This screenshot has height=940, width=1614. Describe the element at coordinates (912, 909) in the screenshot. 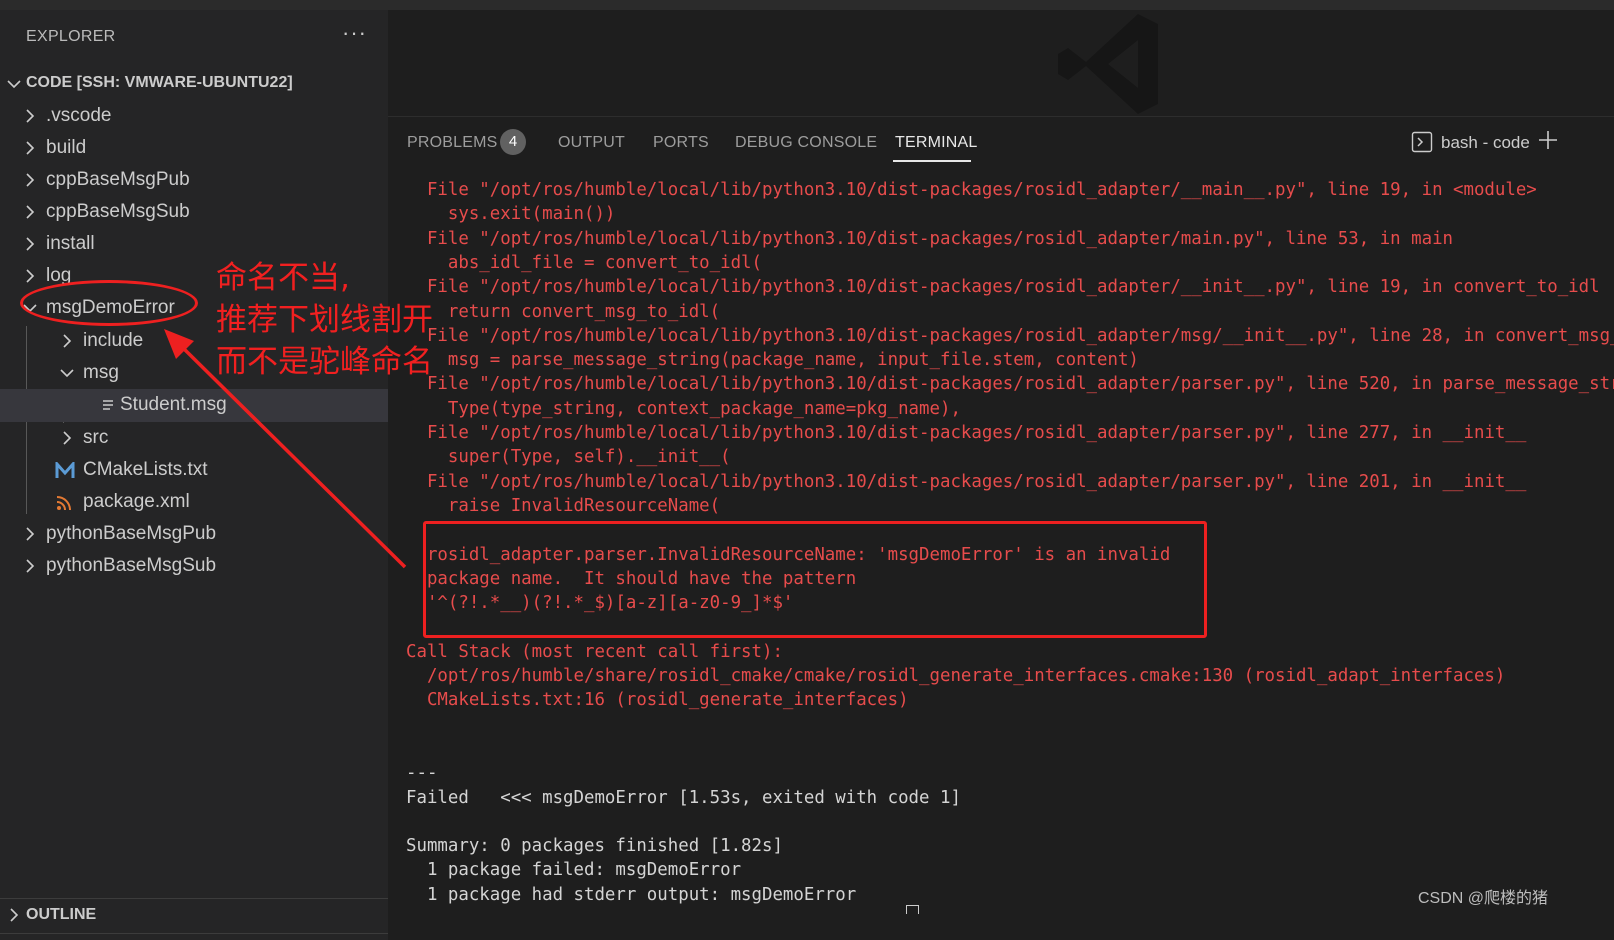

I see `terminal-cursor` at that location.